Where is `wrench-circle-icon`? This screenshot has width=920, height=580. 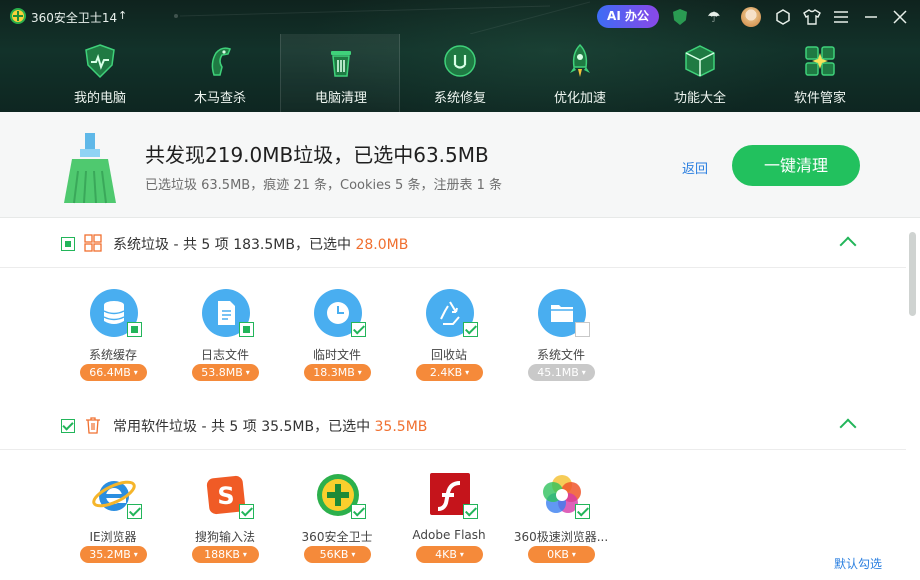 wrench-circle-icon is located at coordinates (460, 61).